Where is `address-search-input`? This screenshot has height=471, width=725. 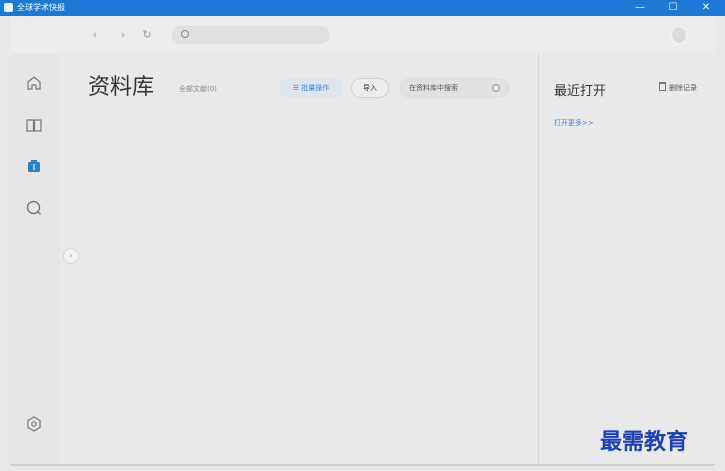
address-search-input is located at coordinates (251, 35).